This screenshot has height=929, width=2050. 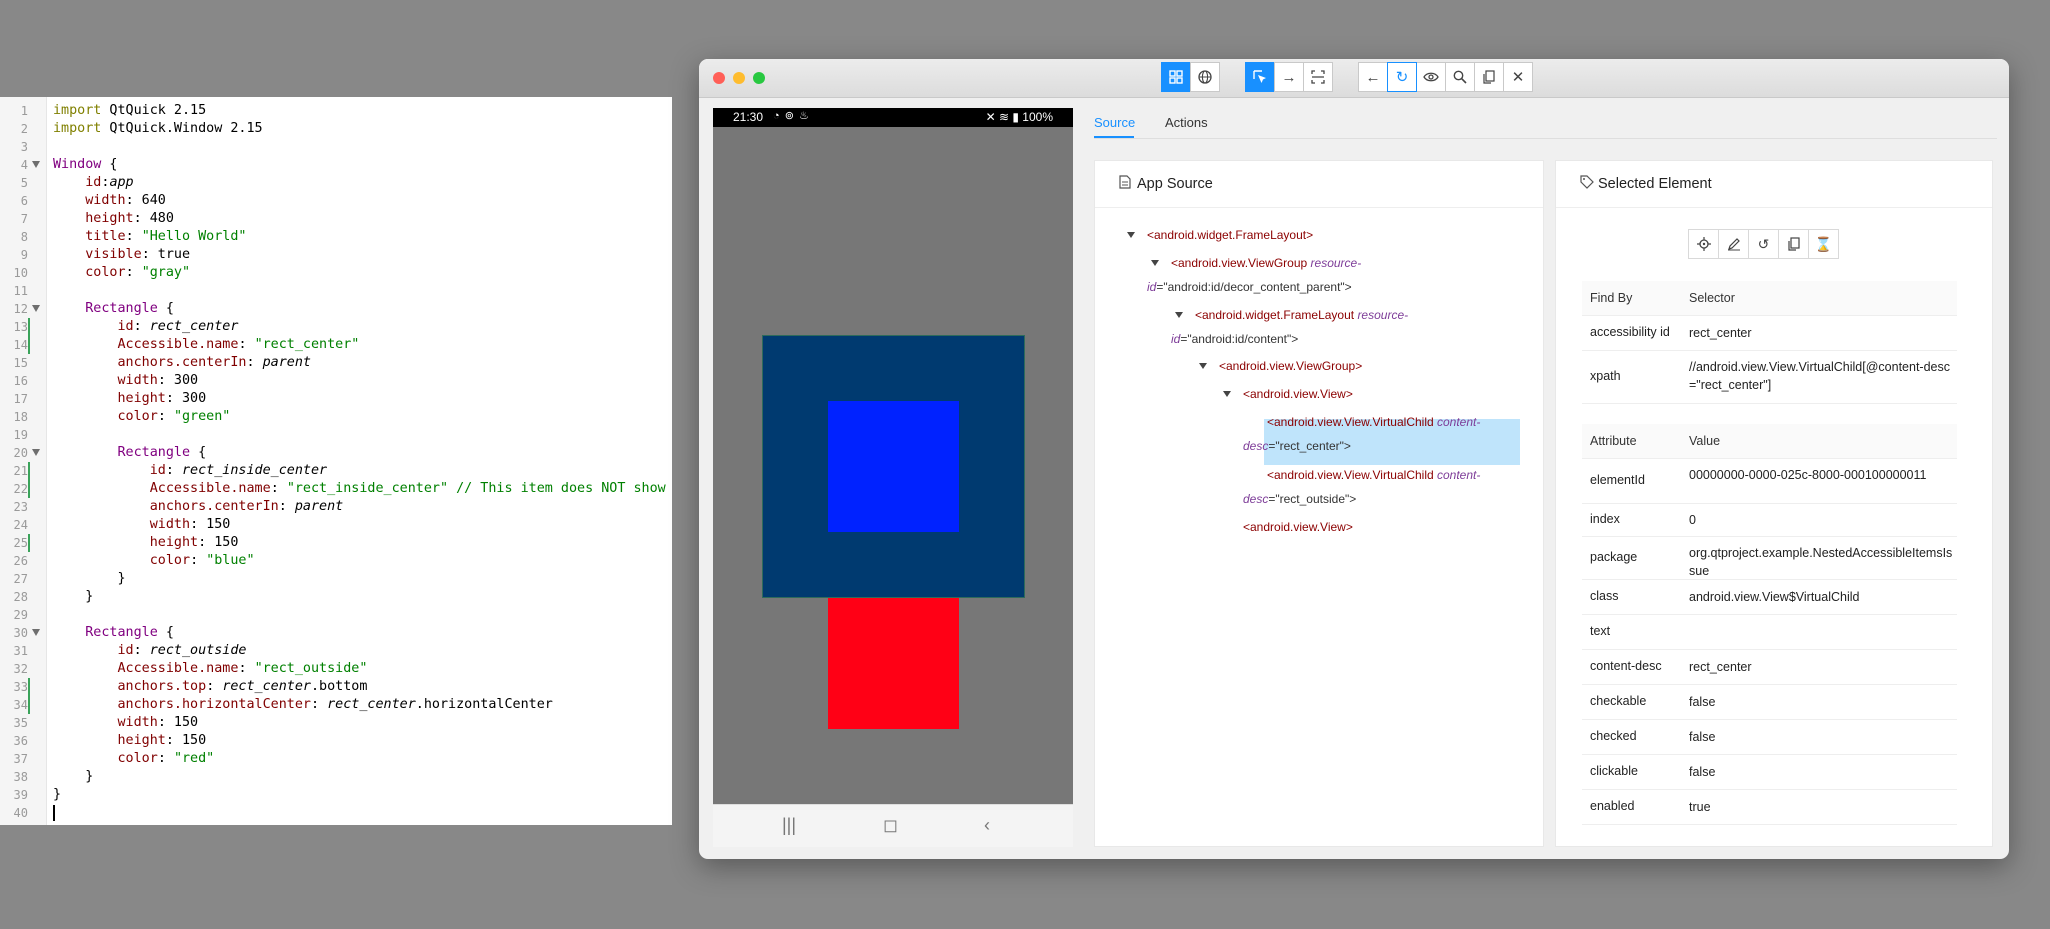 I want to click on copy-icon, so click(x=1489, y=77).